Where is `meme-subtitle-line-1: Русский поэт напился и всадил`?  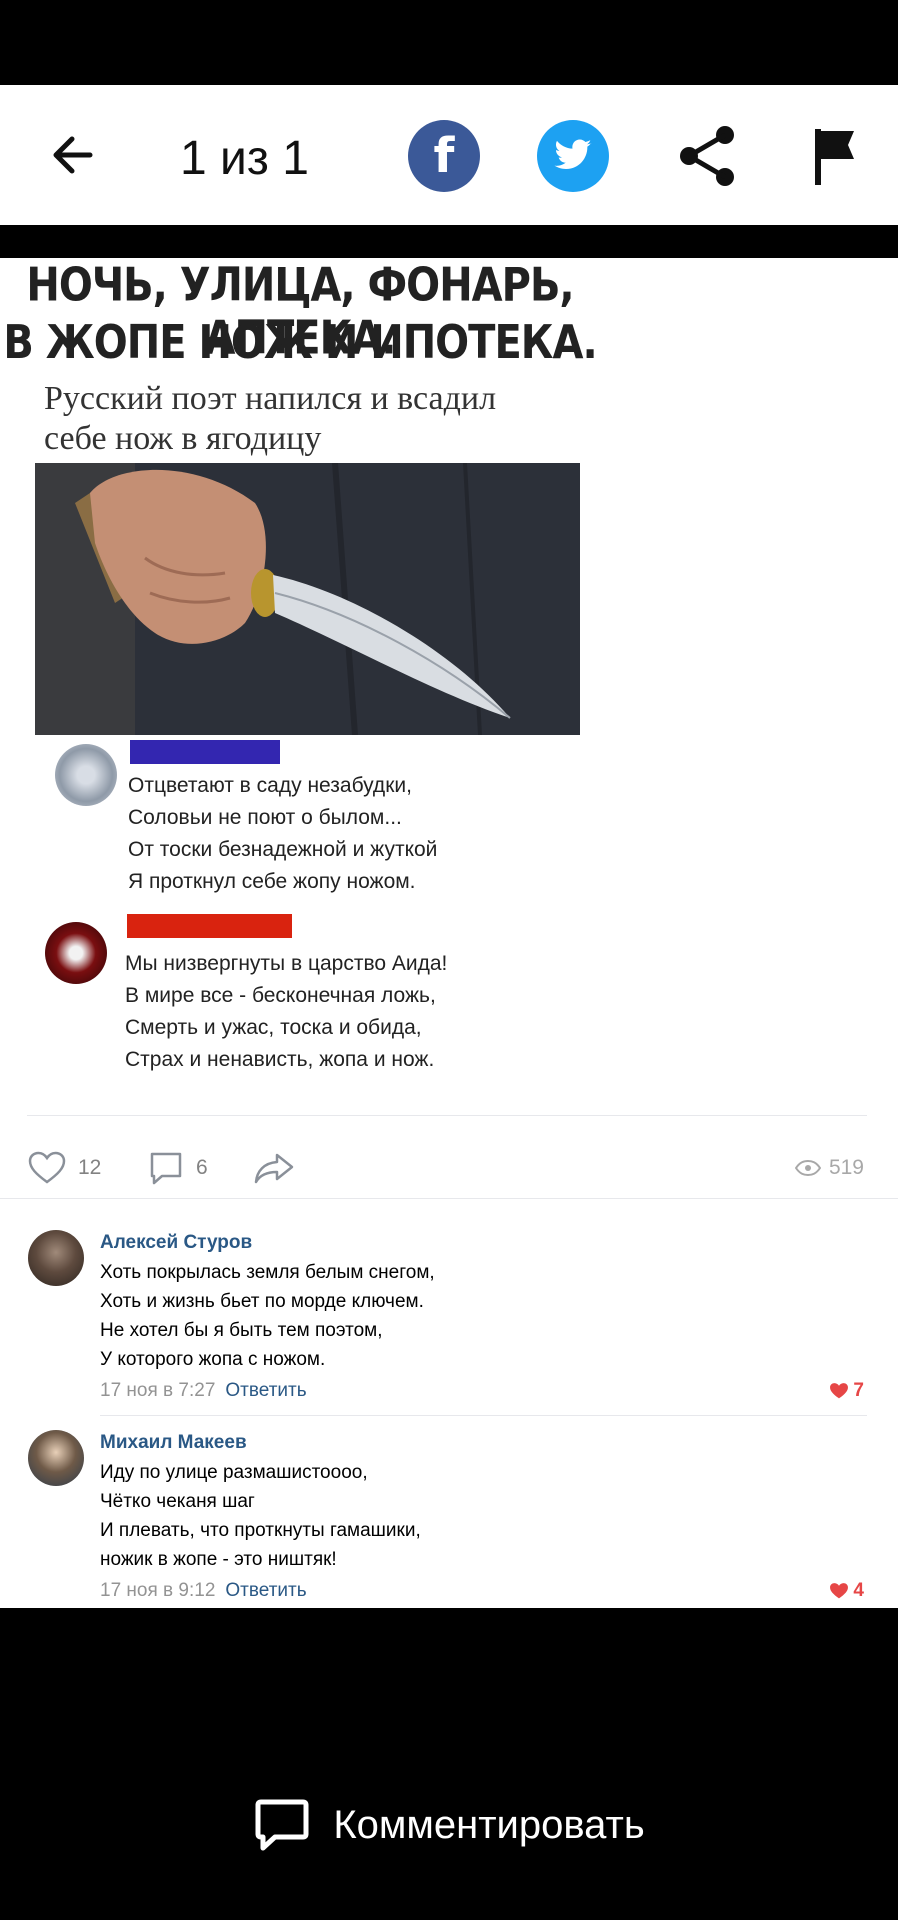
meme-subtitle-line-1: Русский поэт напился и всадил is located at coordinates (270, 398).